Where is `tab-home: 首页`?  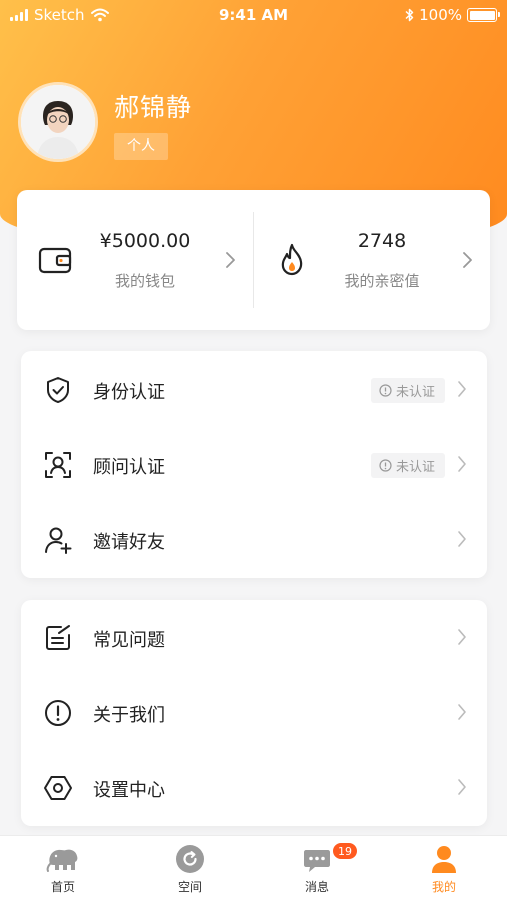
tab-home: 首页 is located at coordinates (63, 868).